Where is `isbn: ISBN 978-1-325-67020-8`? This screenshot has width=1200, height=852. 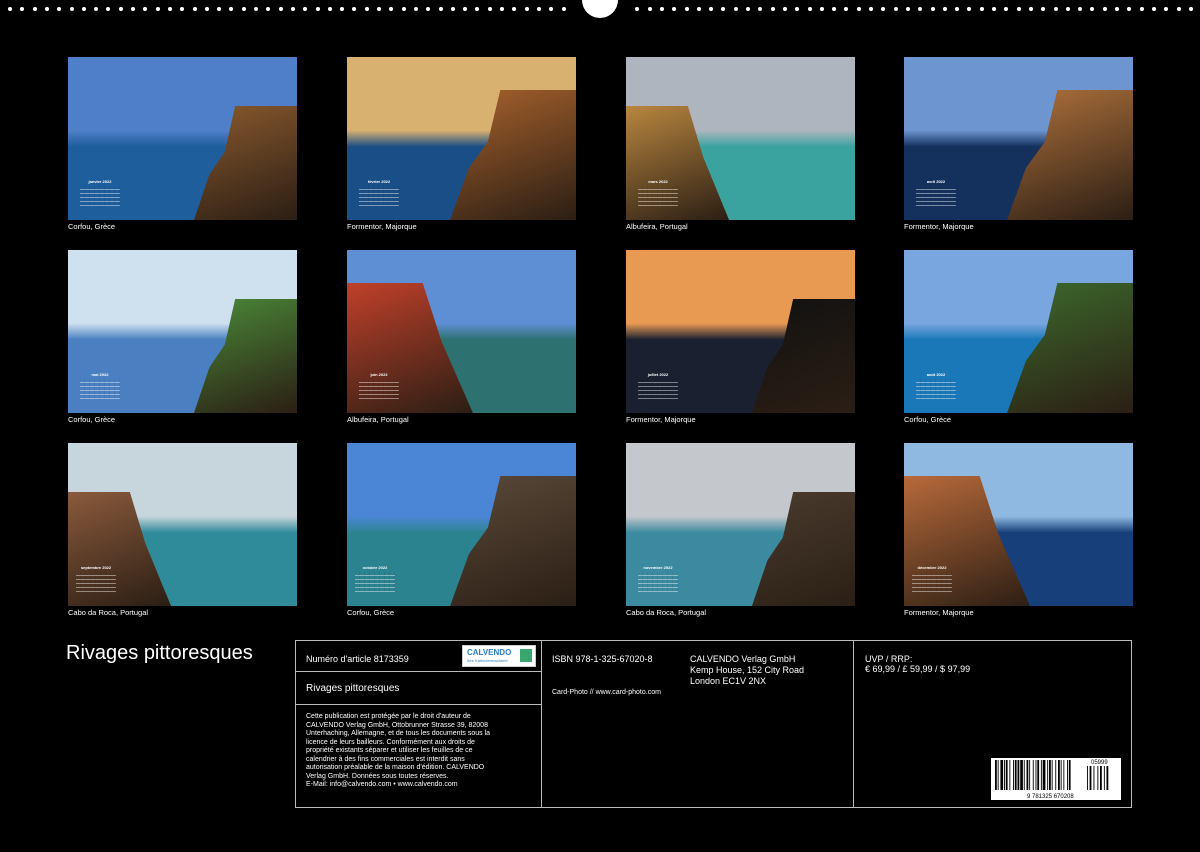 isbn: ISBN 978-1-325-67020-8 is located at coordinates (602, 659).